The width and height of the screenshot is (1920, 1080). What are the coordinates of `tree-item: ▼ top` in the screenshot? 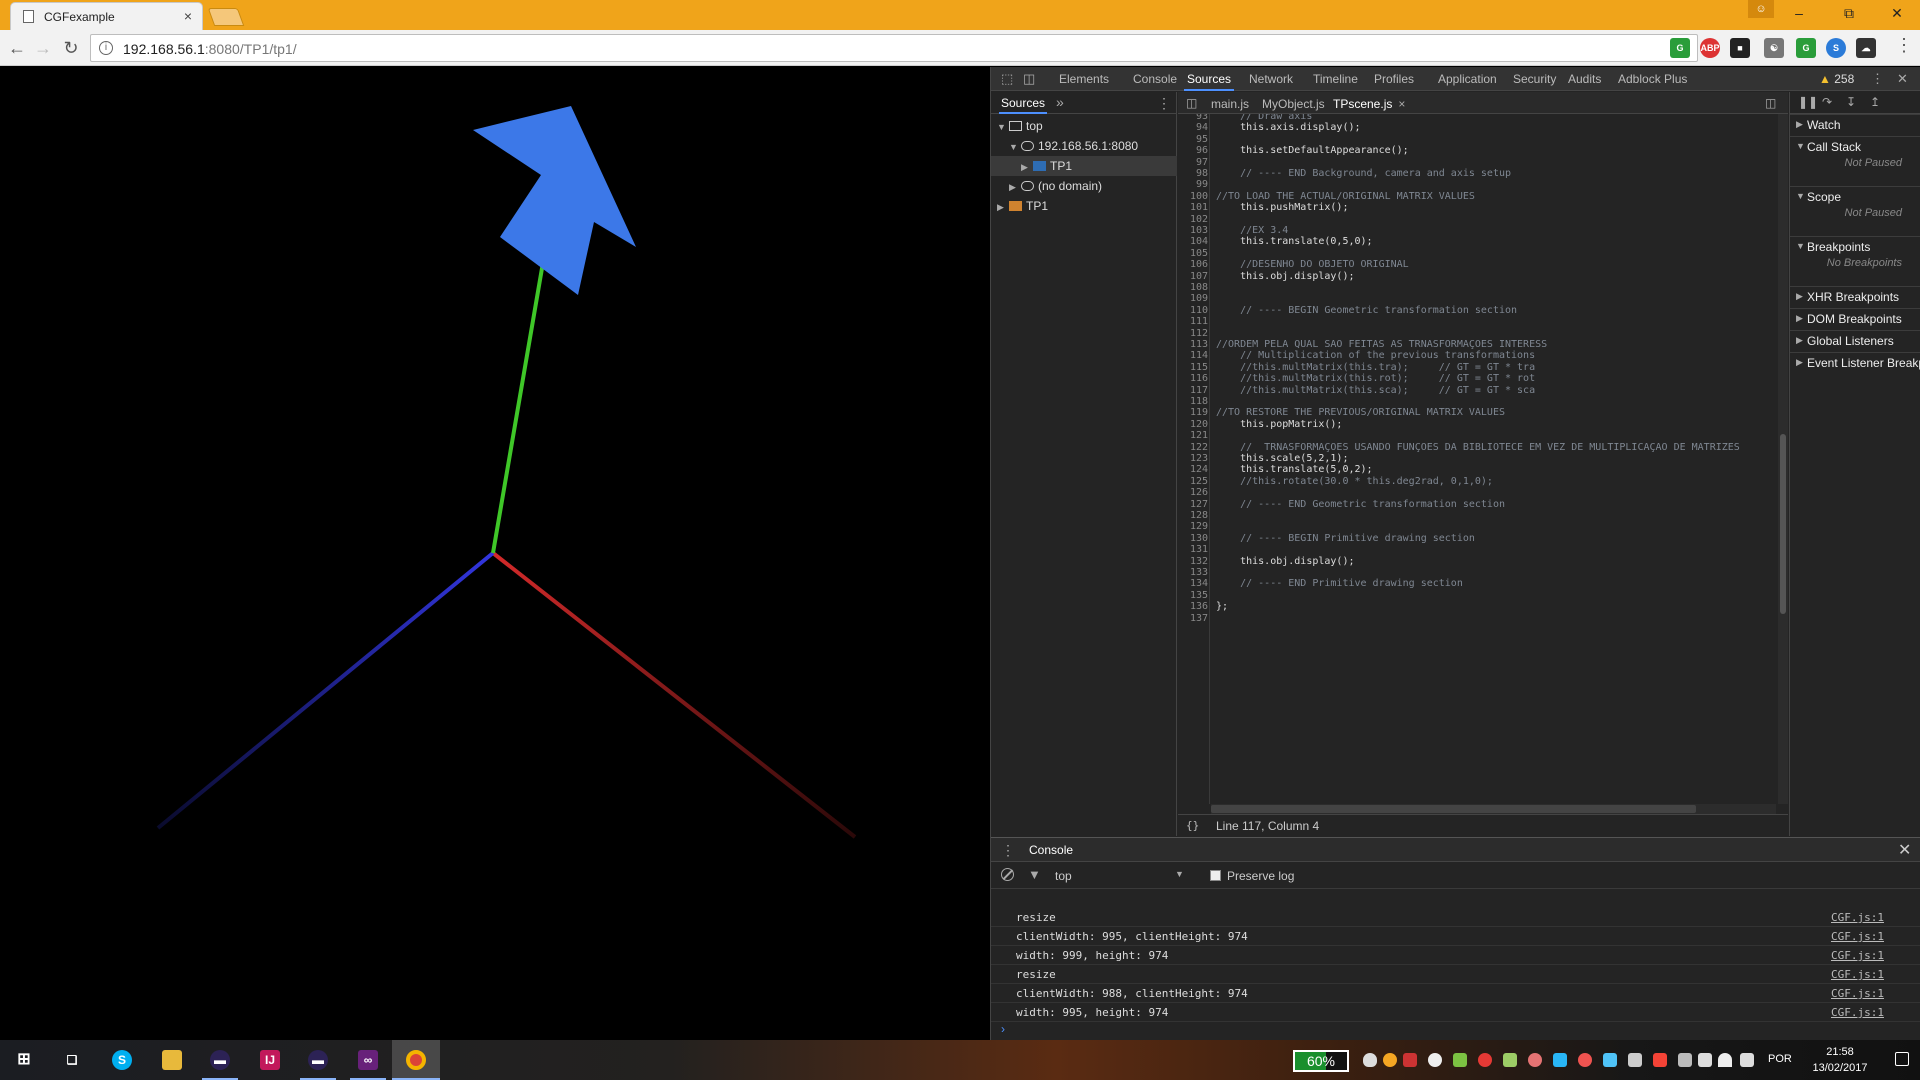 It's located at (1084, 126).